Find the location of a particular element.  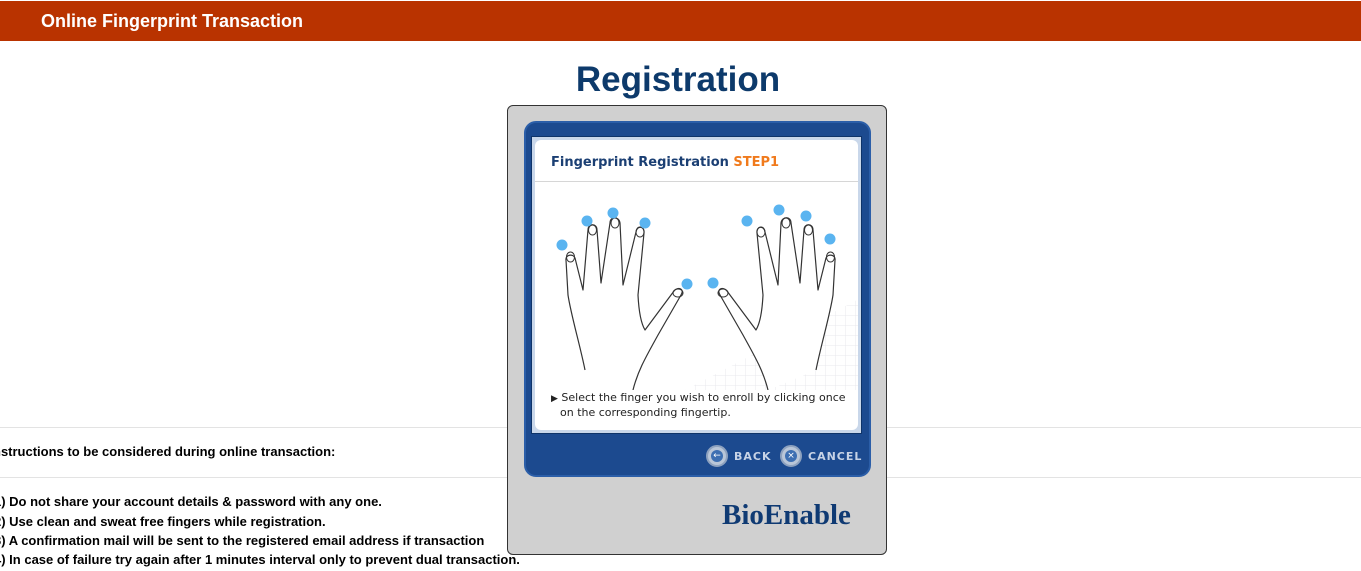

dialog-heading: Fingerprint Registration STEP1 is located at coordinates (665, 162).